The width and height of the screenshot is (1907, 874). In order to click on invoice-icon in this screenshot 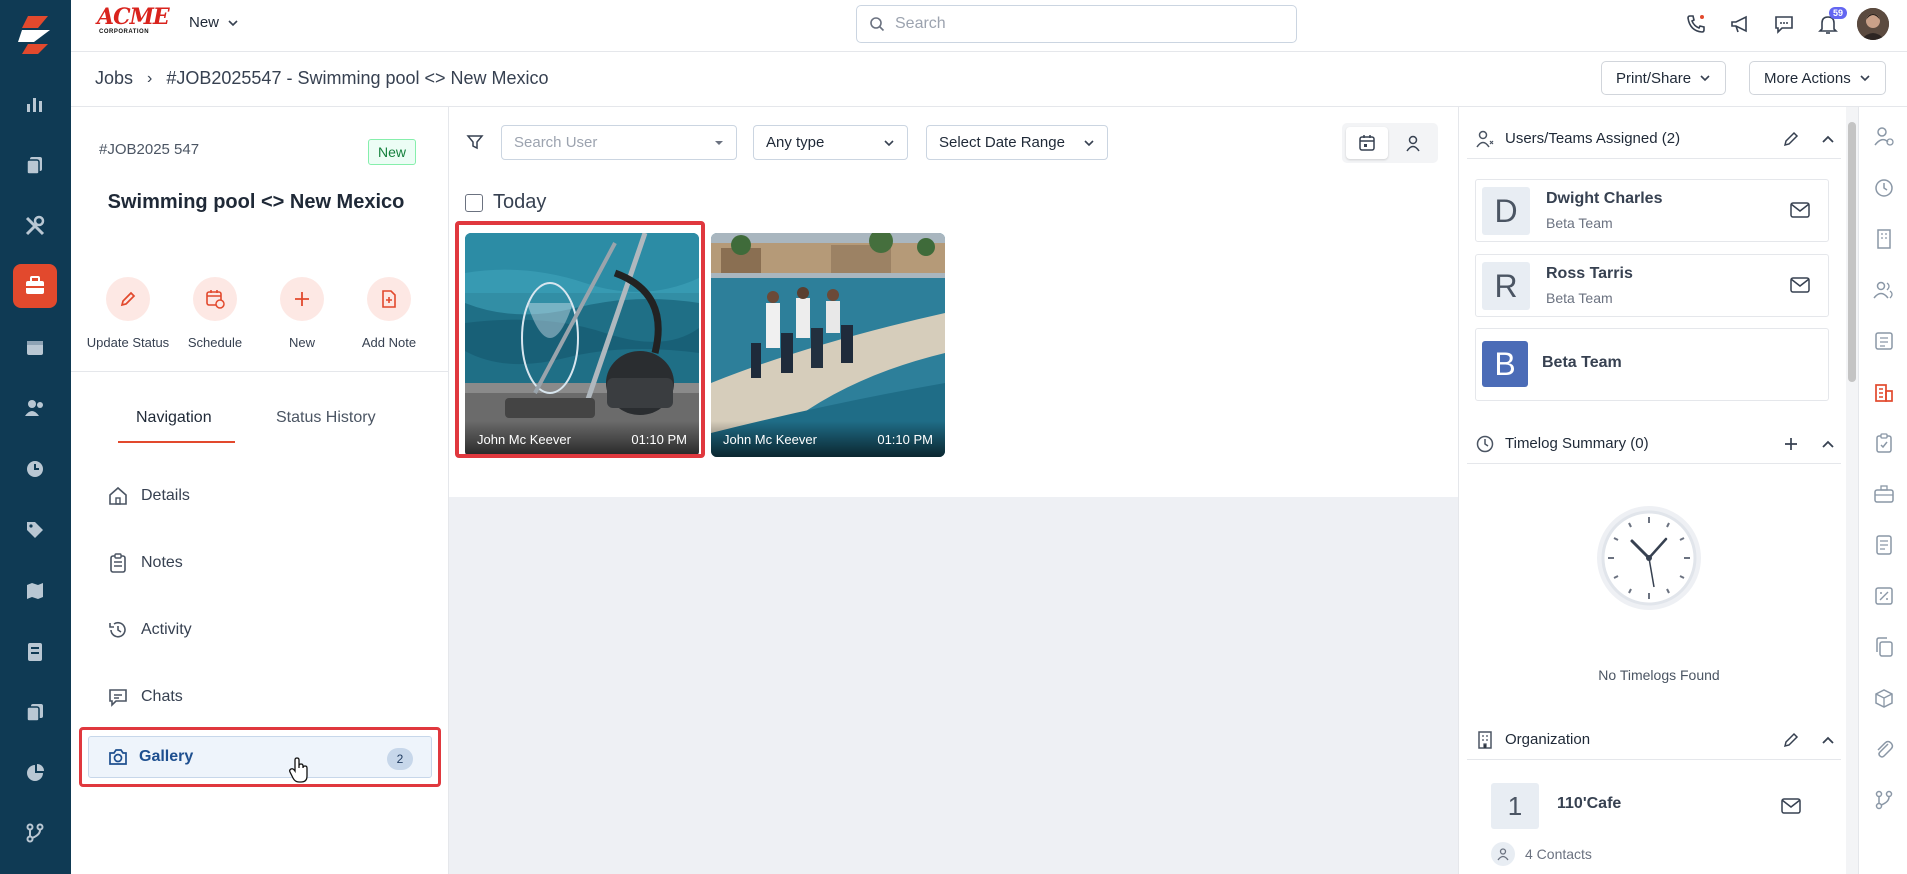, I will do `click(1884, 545)`.